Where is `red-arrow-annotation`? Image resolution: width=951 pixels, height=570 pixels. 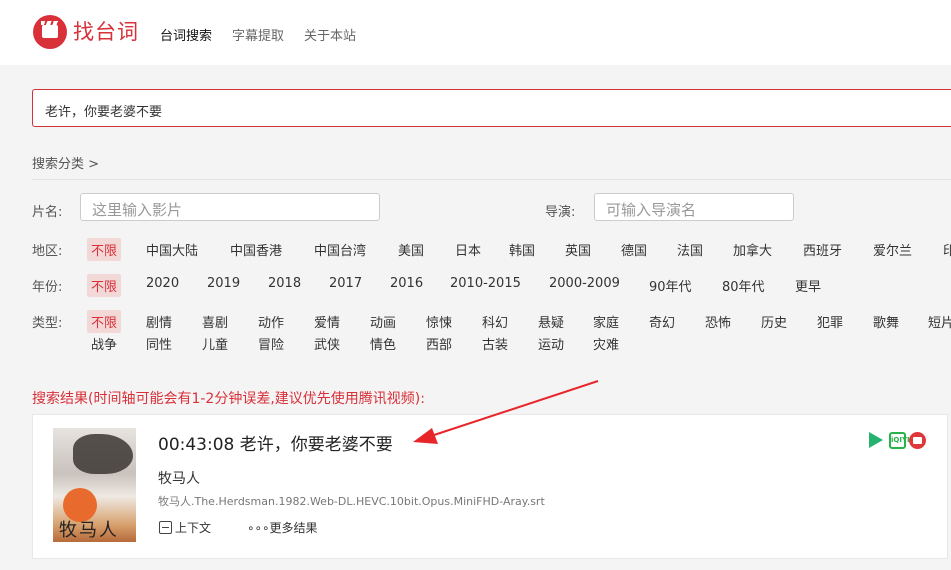 red-arrow-annotation is located at coordinates (506, 412).